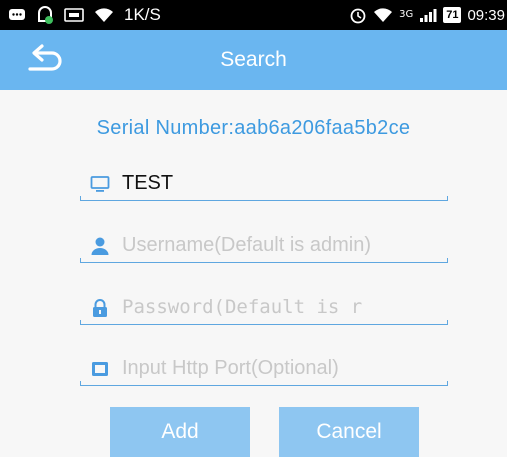 This screenshot has height=457, width=507. I want to click on http-port-field, so click(264, 368).